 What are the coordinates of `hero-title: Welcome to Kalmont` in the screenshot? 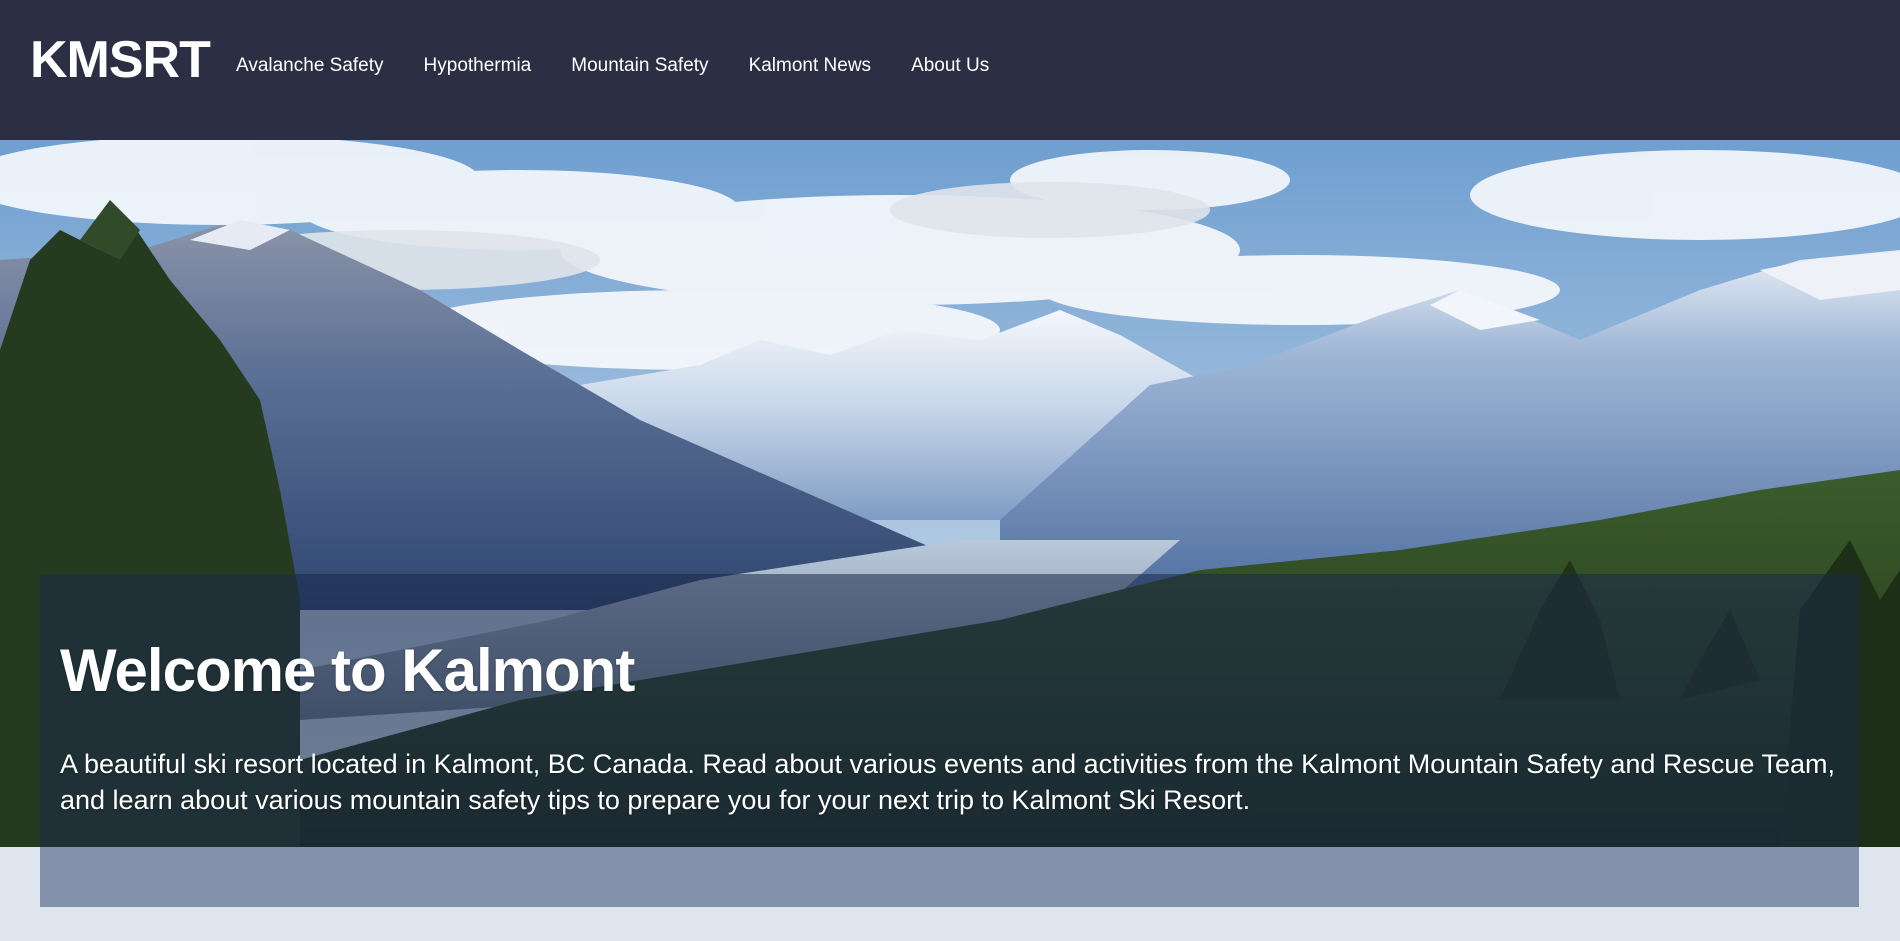 It's located at (347, 670).